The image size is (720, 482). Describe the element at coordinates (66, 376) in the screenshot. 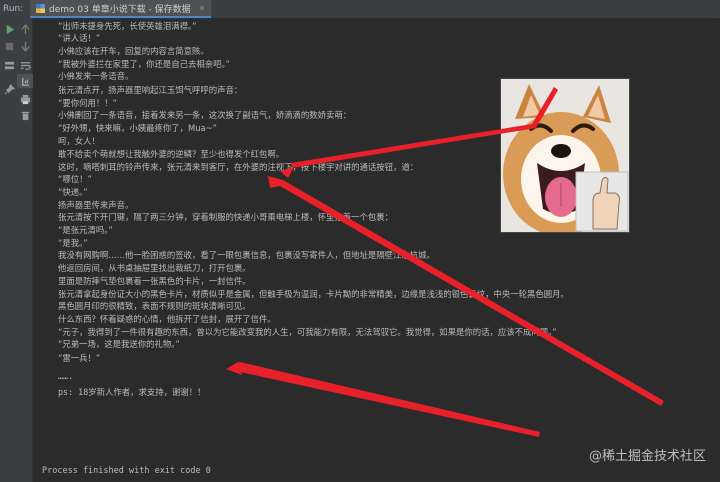

I see `console-line: …….` at that location.